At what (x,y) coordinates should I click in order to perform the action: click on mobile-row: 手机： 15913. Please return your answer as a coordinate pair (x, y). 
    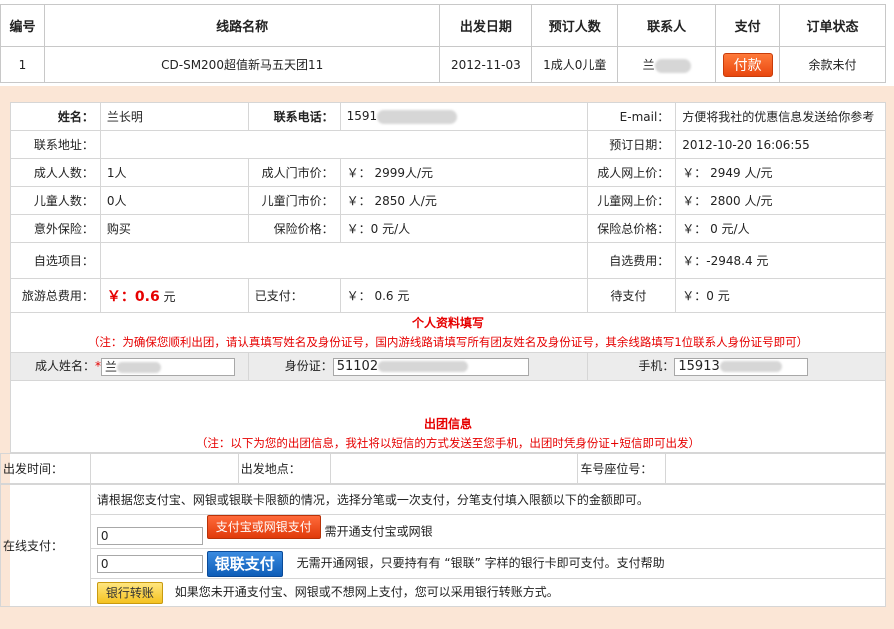
    Looking at the image, I should click on (736, 366).